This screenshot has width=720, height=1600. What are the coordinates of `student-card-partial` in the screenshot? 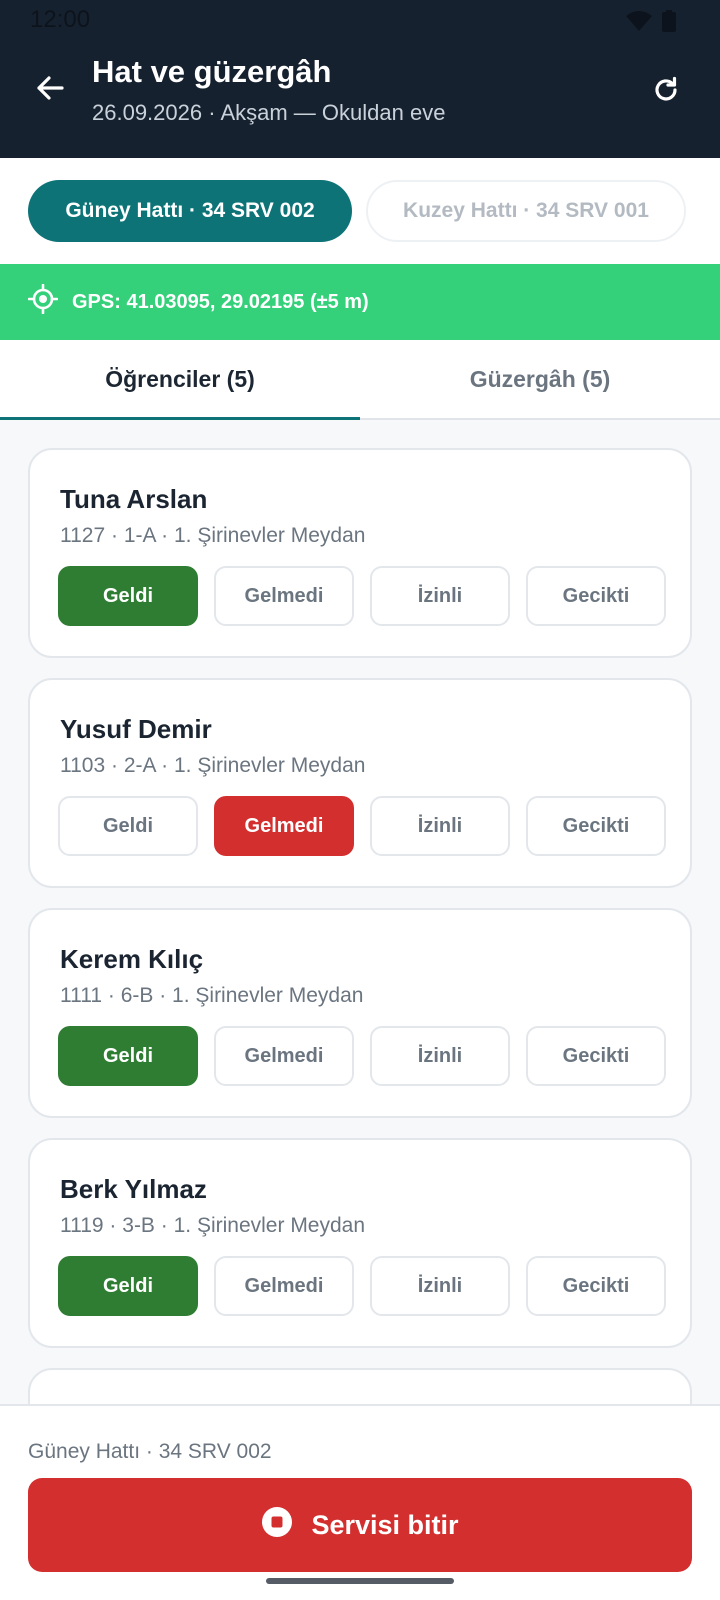 It's located at (360, 1386).